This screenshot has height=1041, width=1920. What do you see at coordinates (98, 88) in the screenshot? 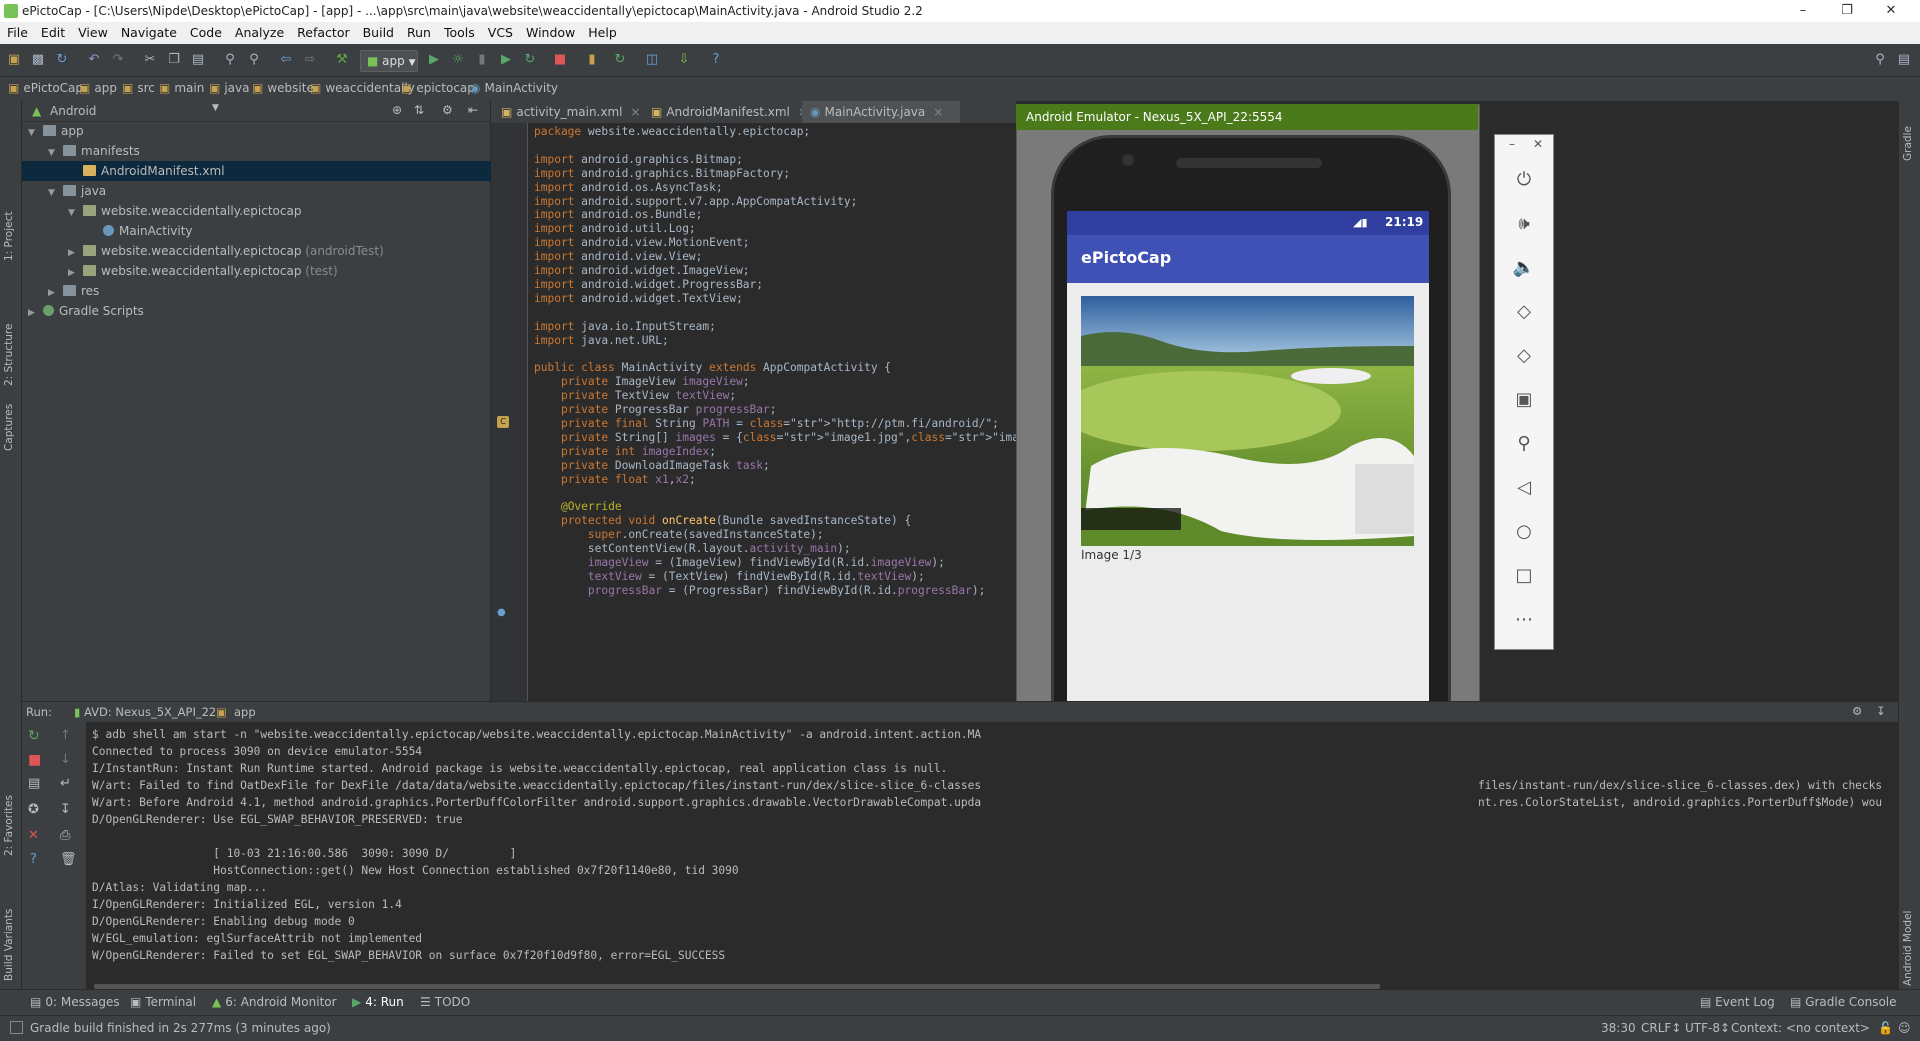
I see `breadcrumb-item: ▣ app` at bounding box center [98, 88].